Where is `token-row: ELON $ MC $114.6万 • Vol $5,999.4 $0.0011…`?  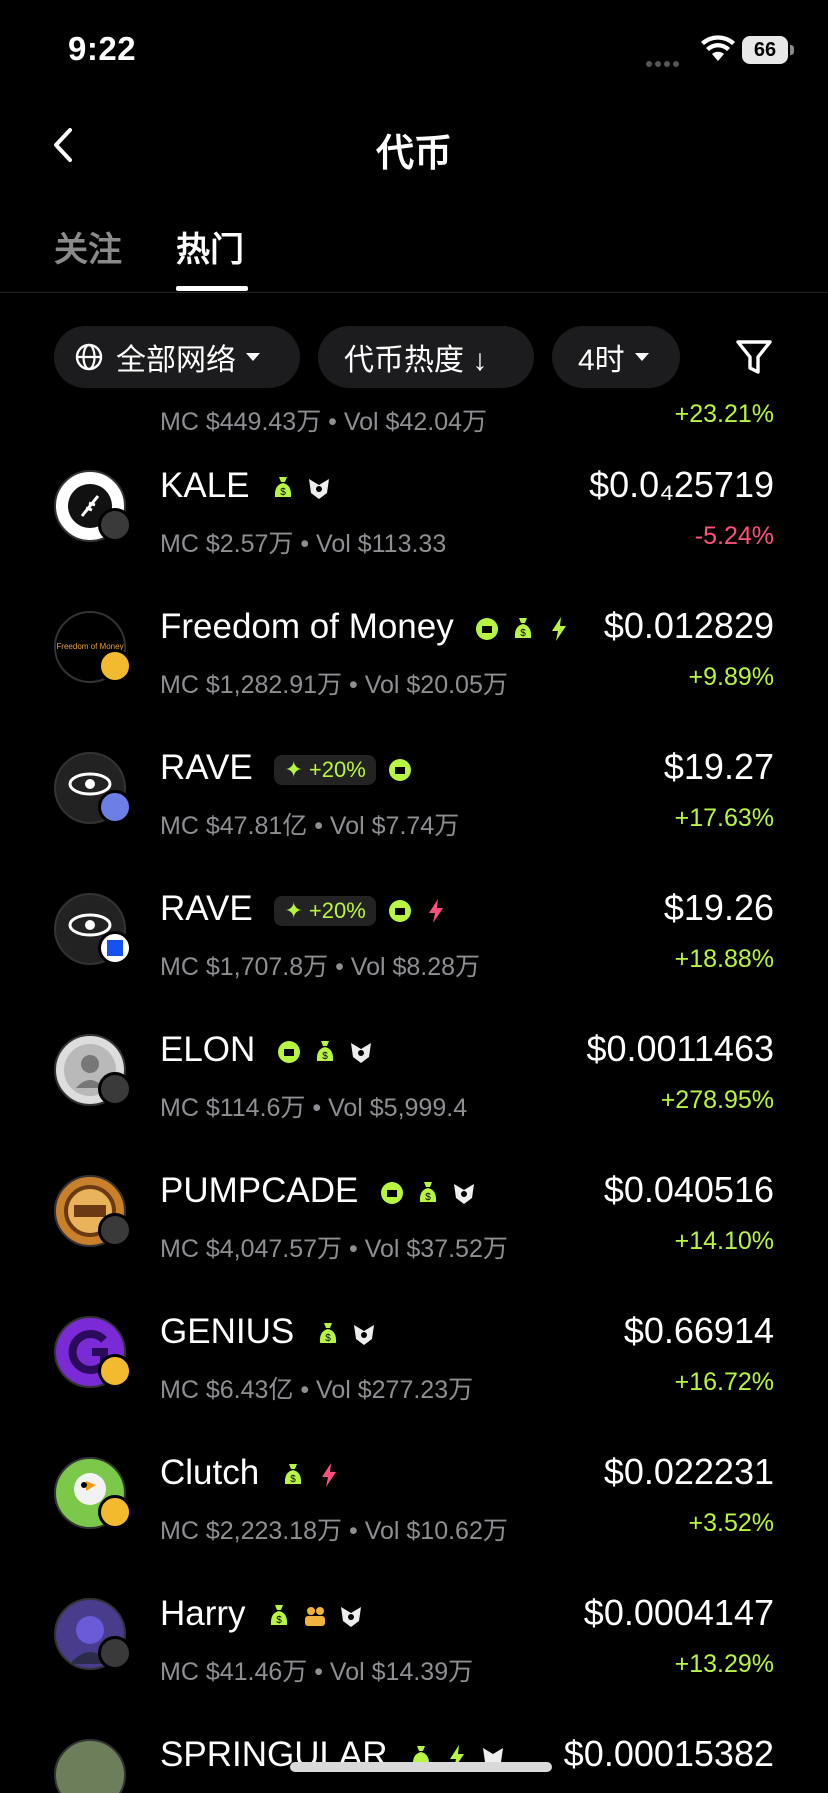 token-row: ELON $ MC $114.6万 • Vol $5,999.4 $0.0011… is located at coordinates (414, 1092).